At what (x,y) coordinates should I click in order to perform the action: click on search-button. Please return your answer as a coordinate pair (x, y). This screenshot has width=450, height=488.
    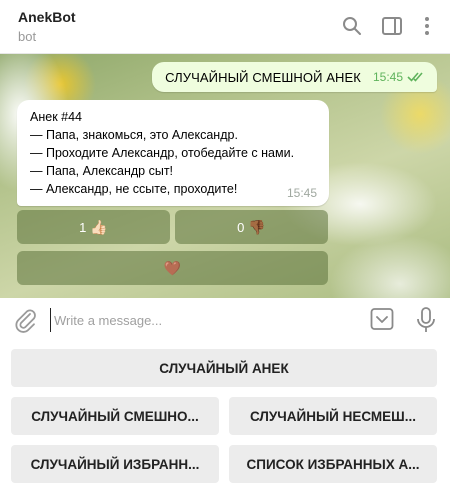
    Looking at the image, I should click on (352, 26).